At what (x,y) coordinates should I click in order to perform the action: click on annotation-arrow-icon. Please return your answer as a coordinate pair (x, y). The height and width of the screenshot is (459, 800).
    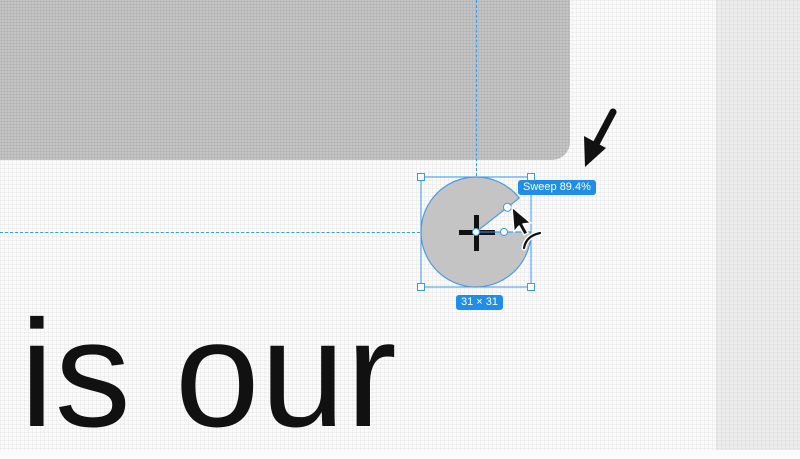
    Looking at the image, I should click on (600, 137).